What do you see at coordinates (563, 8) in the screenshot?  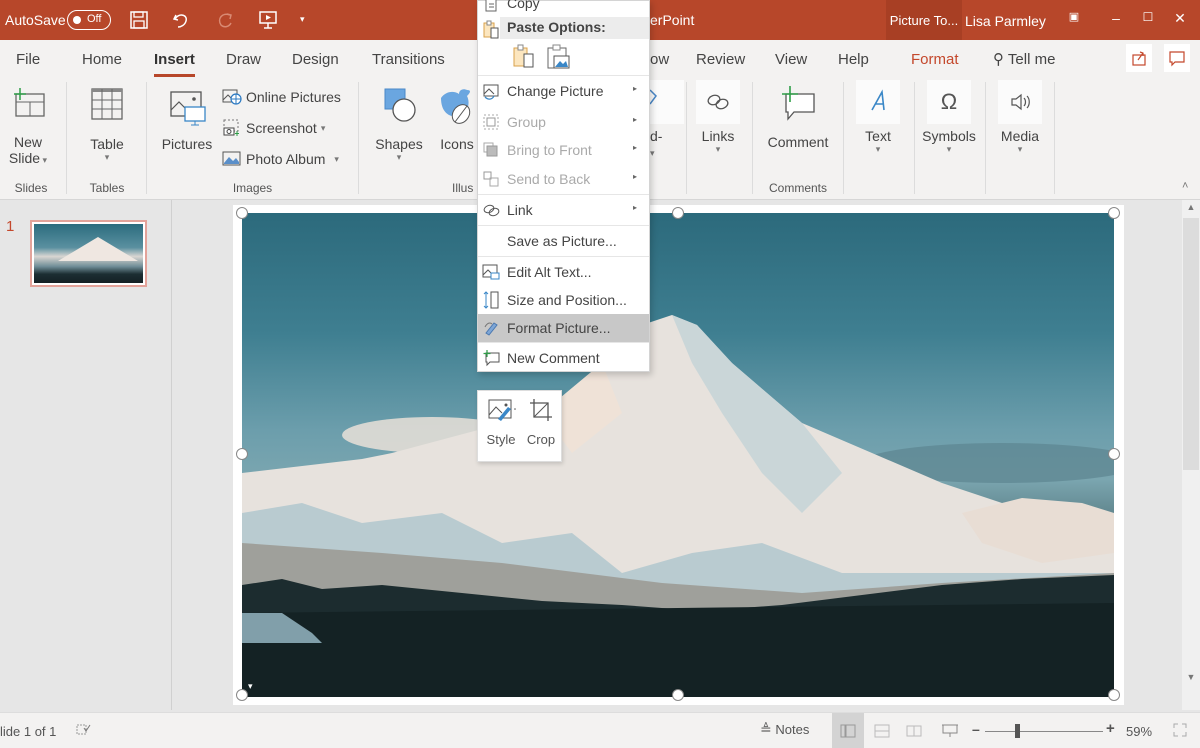 I see `menu-item-copy: Copy` at bounding box center [563, 8].